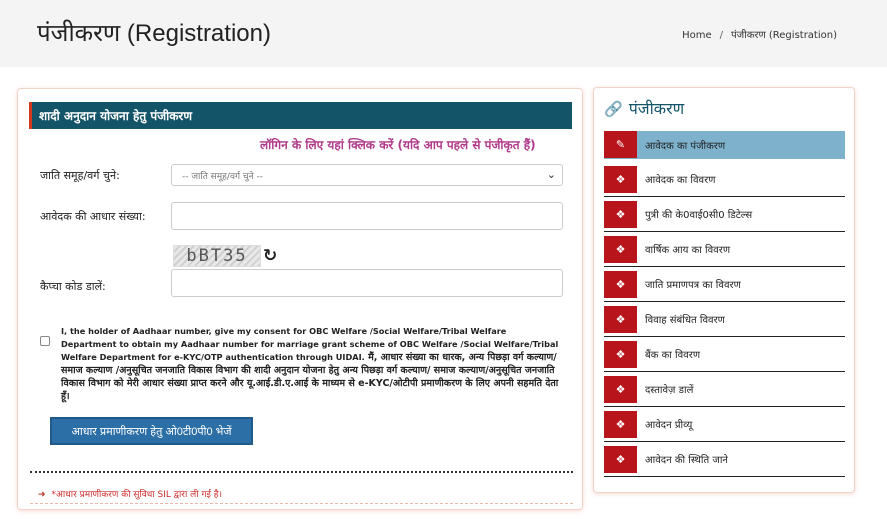  Describe the element at coordinates (673, 355) in the screenshot. I see `sidebar-item-label: बैंक का विवरण` at that location.